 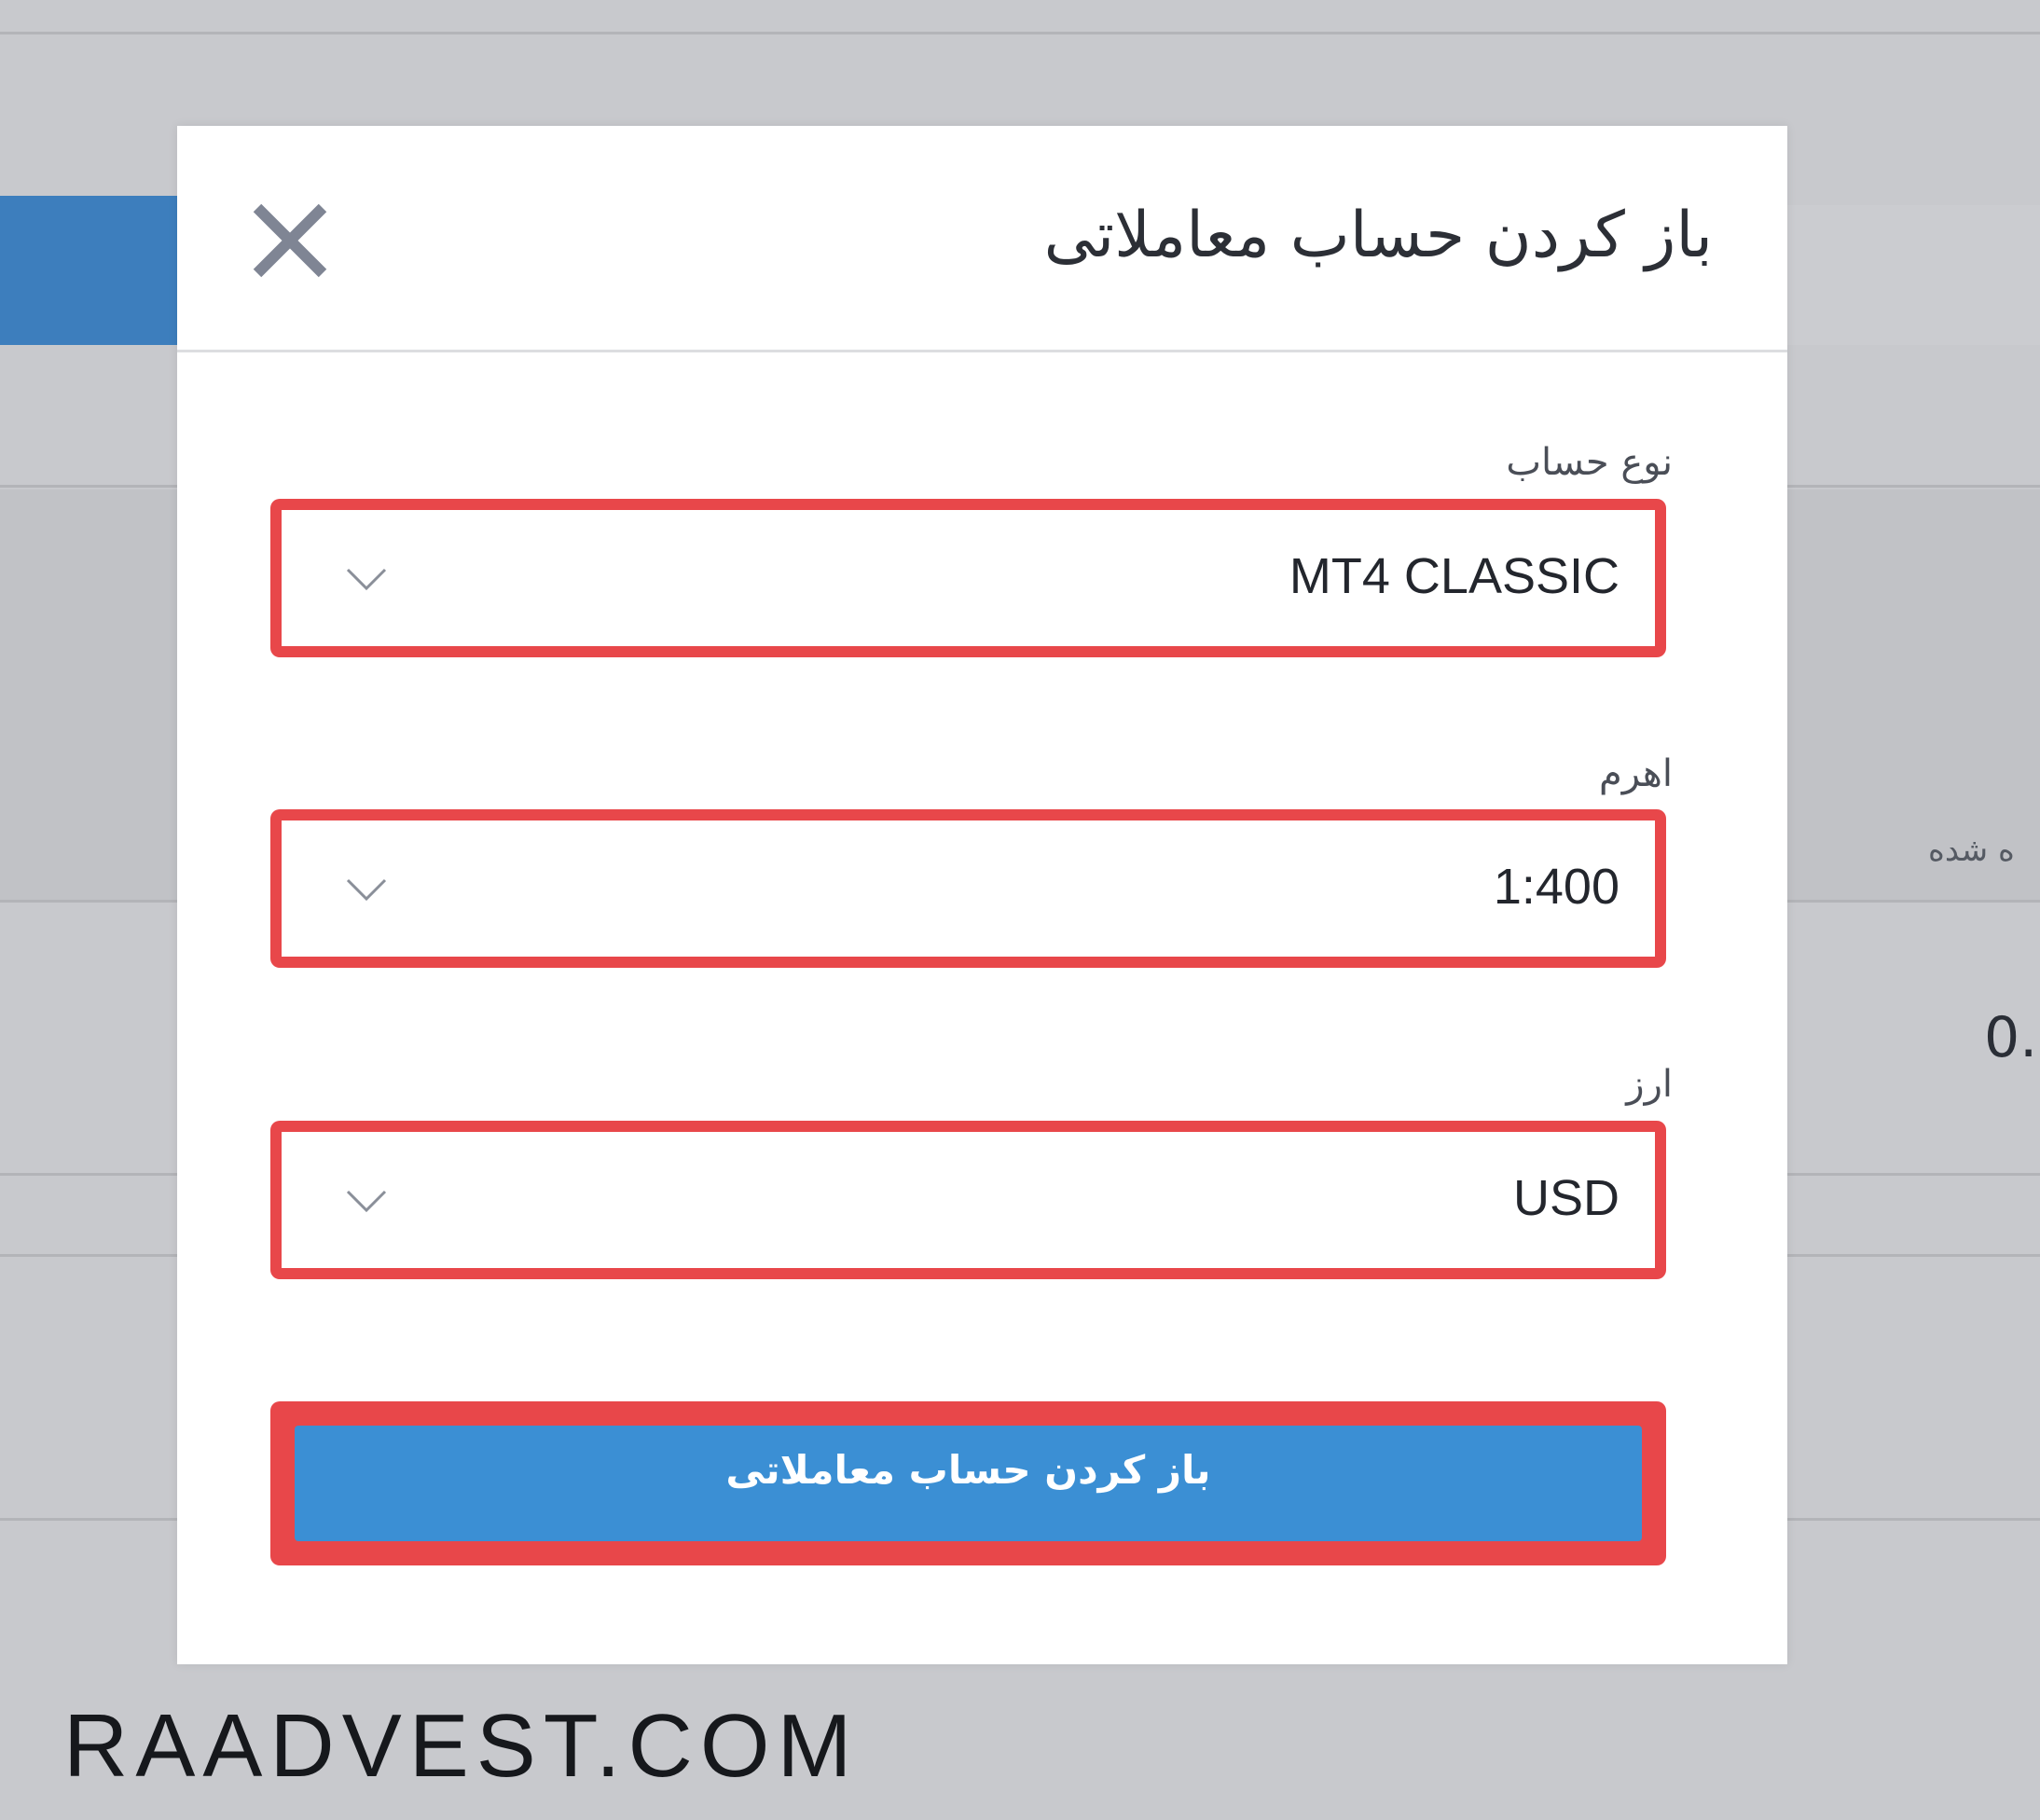 What do you see at coordinates (88, 270) in the screenshot?
I see `background-active-tab` at bounding box center [88, 270].